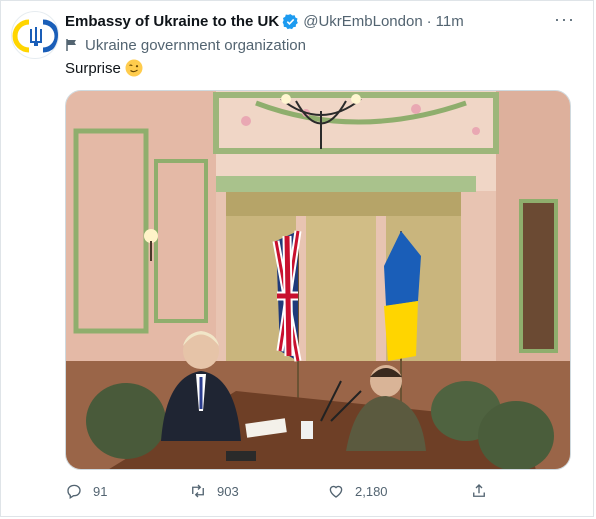  I want to click on like-icon, so click(336, 491).